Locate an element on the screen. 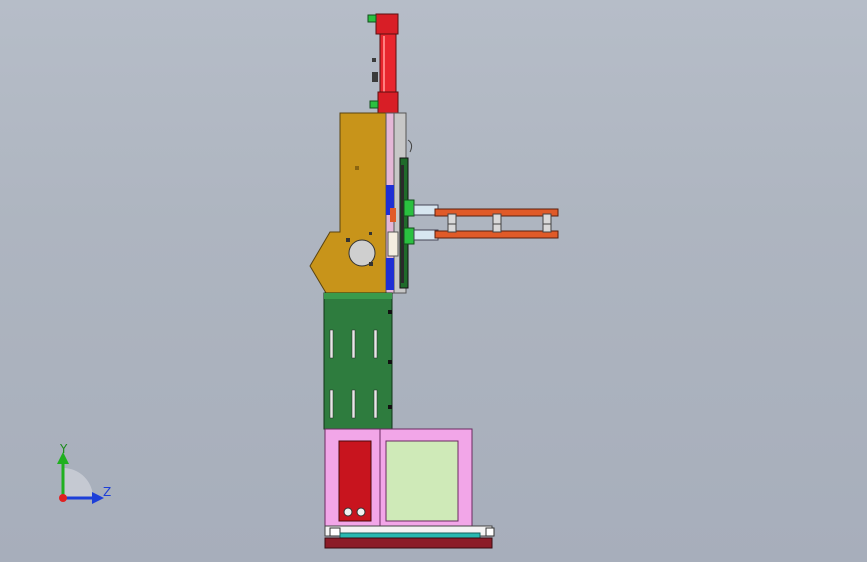  pneumatic-cylinder is located at coordinates (383, 64).